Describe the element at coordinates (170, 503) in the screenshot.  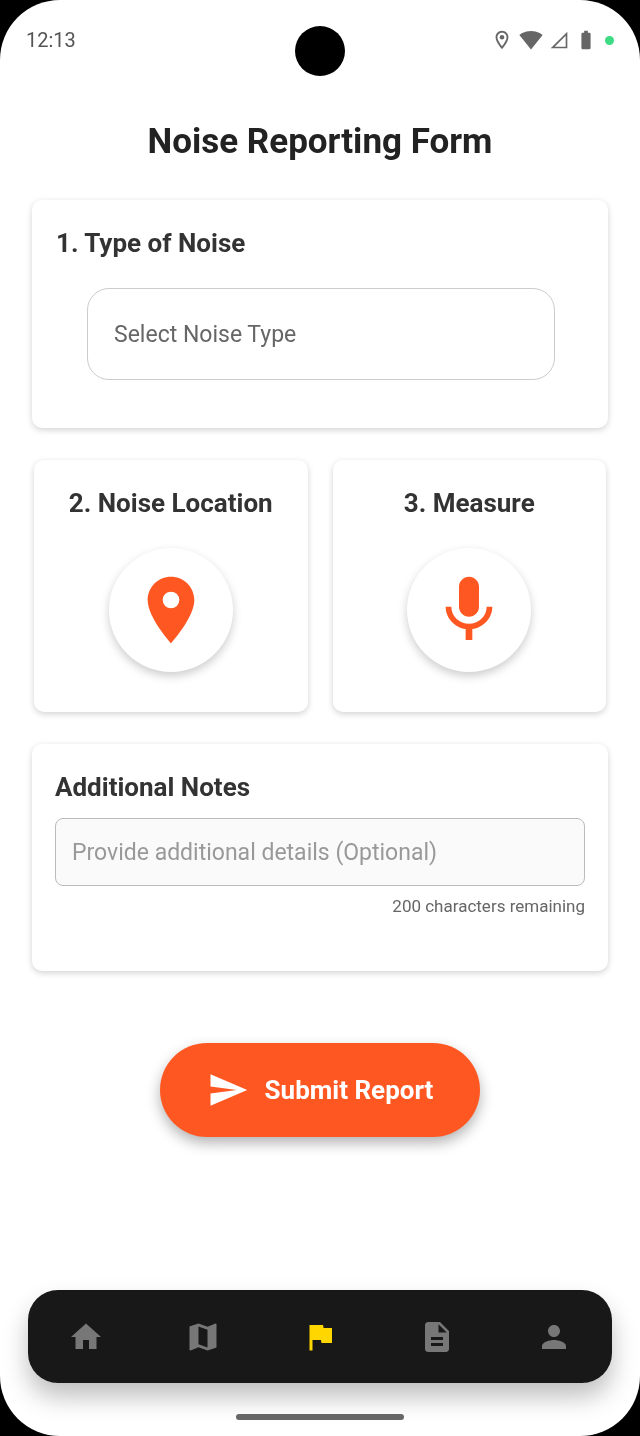
I see `section-heading: 2. Noise Location` at that location.